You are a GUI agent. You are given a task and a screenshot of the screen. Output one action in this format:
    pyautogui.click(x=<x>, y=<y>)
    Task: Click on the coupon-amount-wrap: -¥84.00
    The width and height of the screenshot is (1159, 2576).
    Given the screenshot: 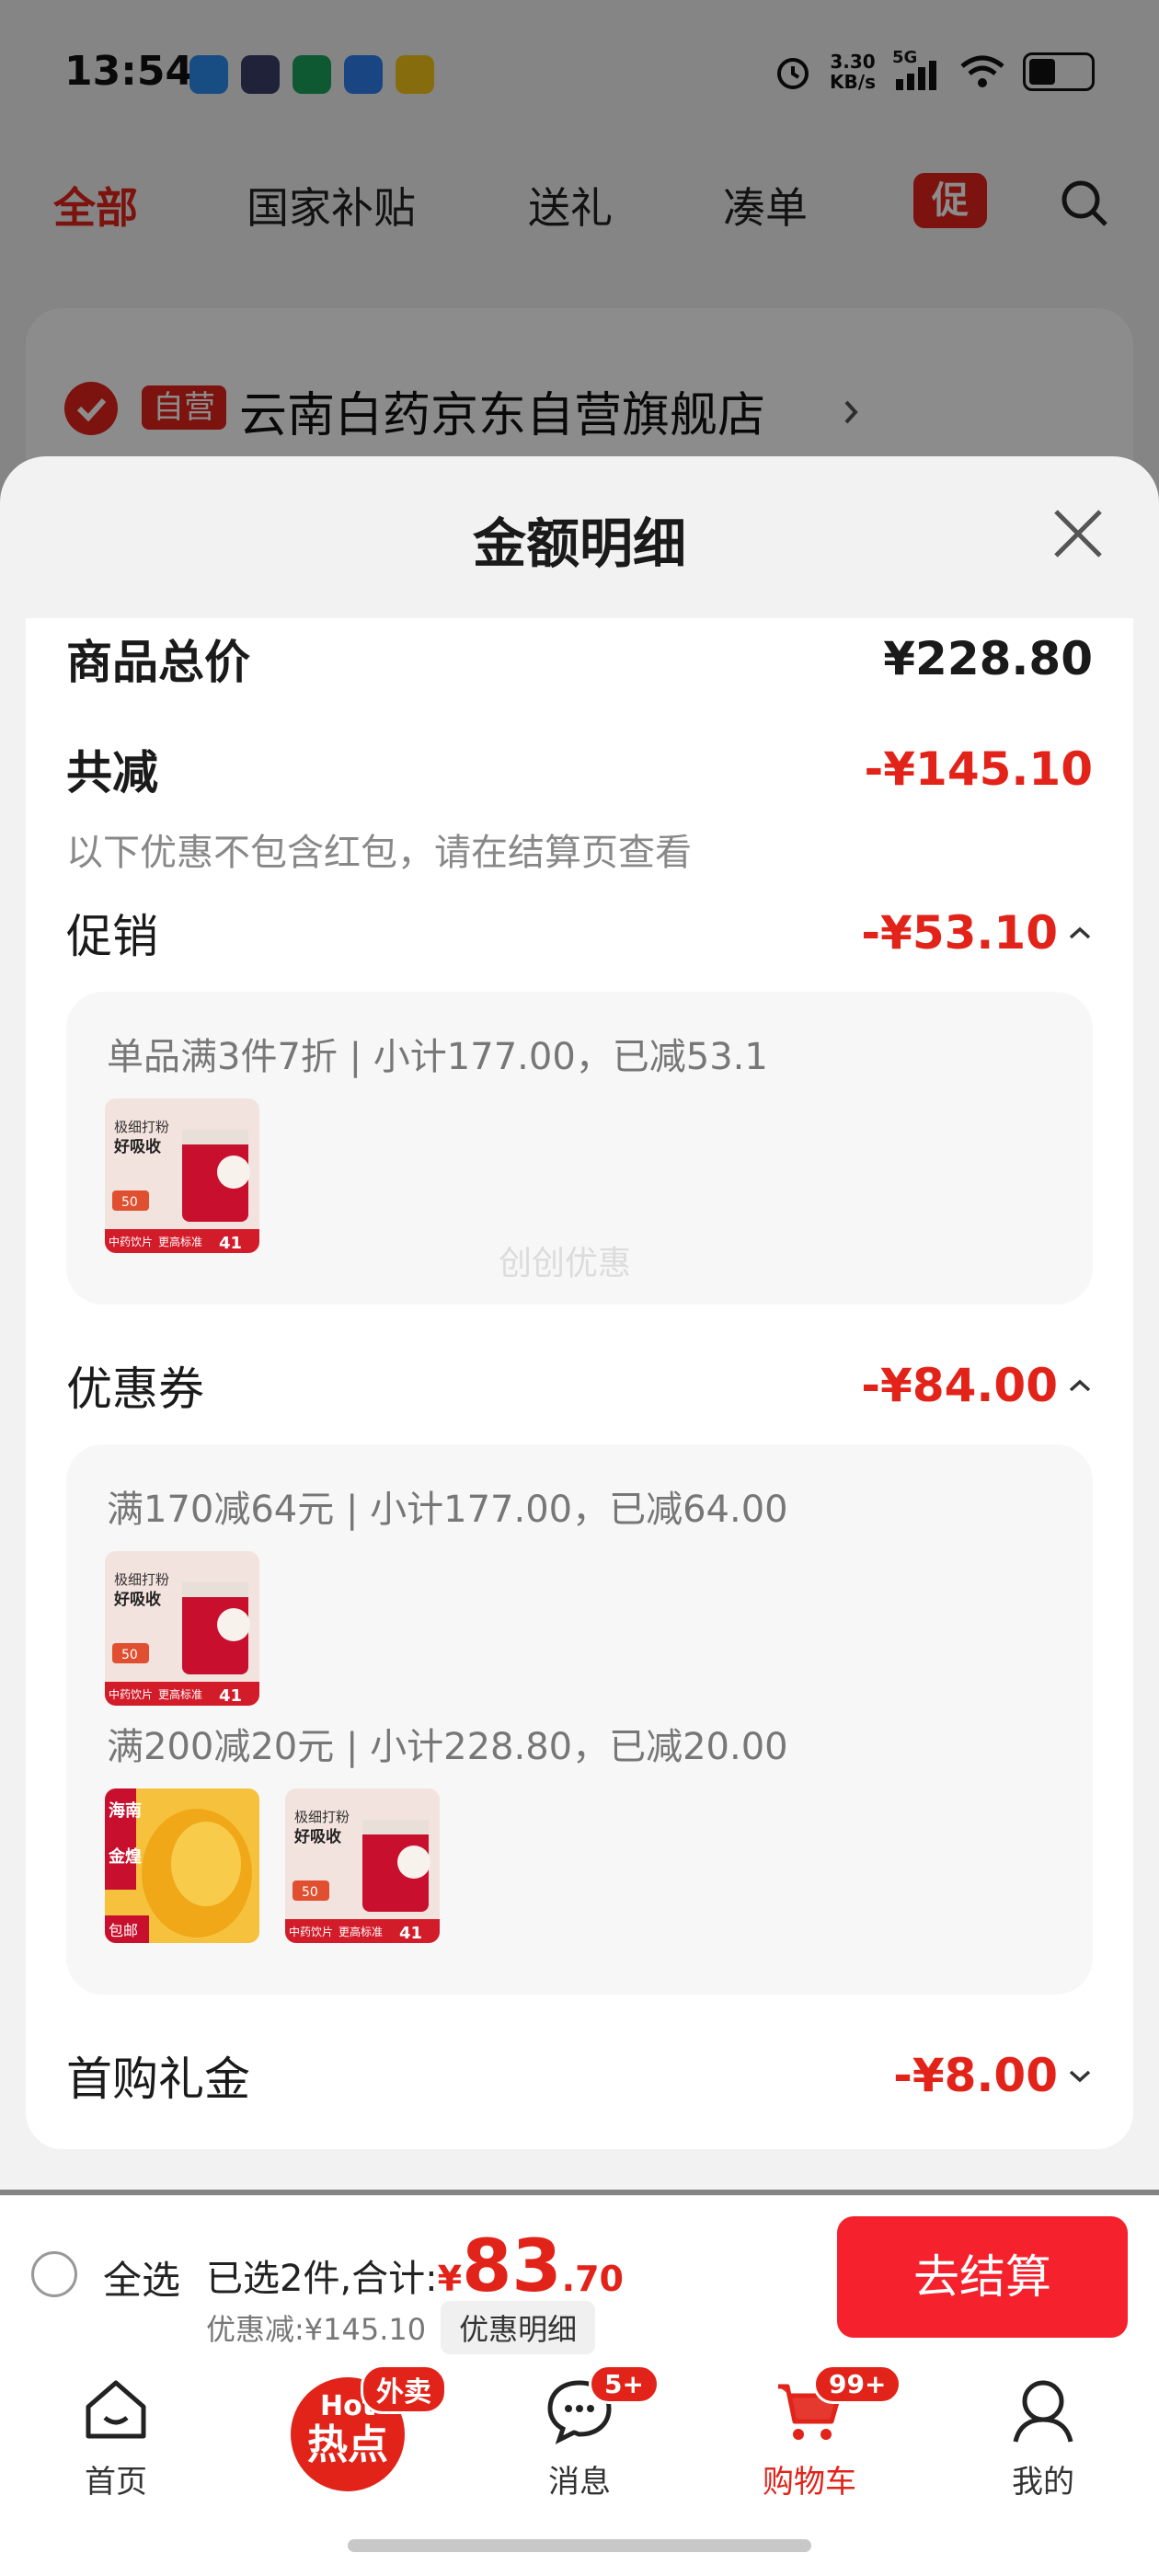 What is the action you would take?
    pyautogui.click(x=977, y=1385)
    